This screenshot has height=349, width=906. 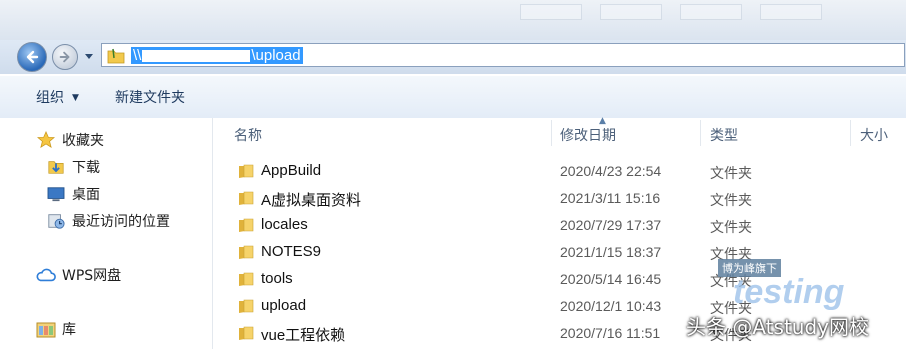 I want to click on address-path: \\ \upload, so click(x=217, y=55).